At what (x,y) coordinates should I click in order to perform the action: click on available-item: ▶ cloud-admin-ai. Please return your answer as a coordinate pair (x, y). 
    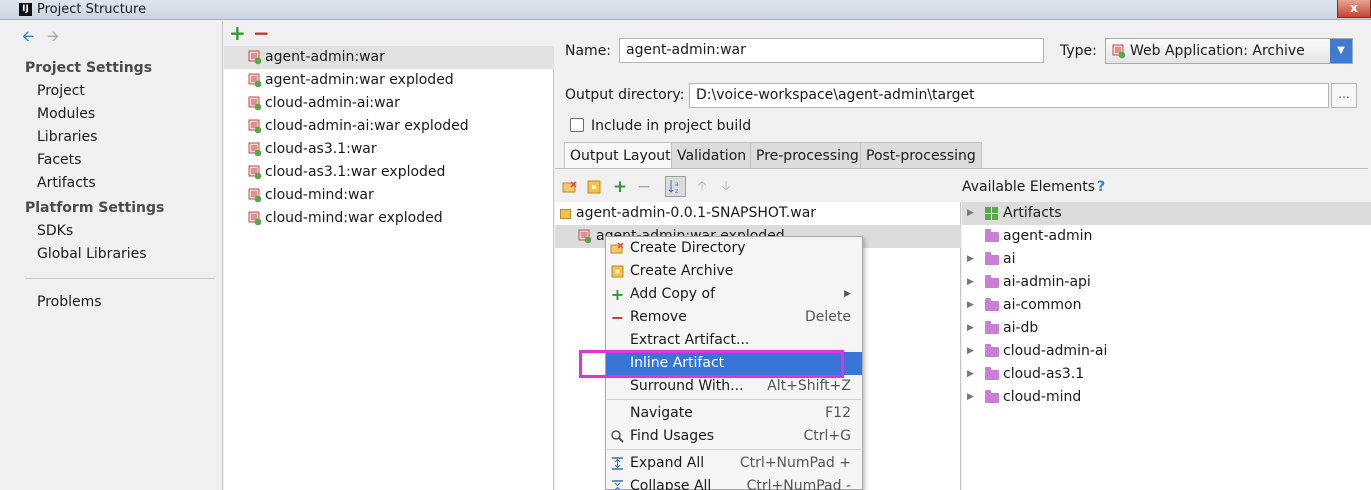
    Looking at the image, I should click on (1166, 351).